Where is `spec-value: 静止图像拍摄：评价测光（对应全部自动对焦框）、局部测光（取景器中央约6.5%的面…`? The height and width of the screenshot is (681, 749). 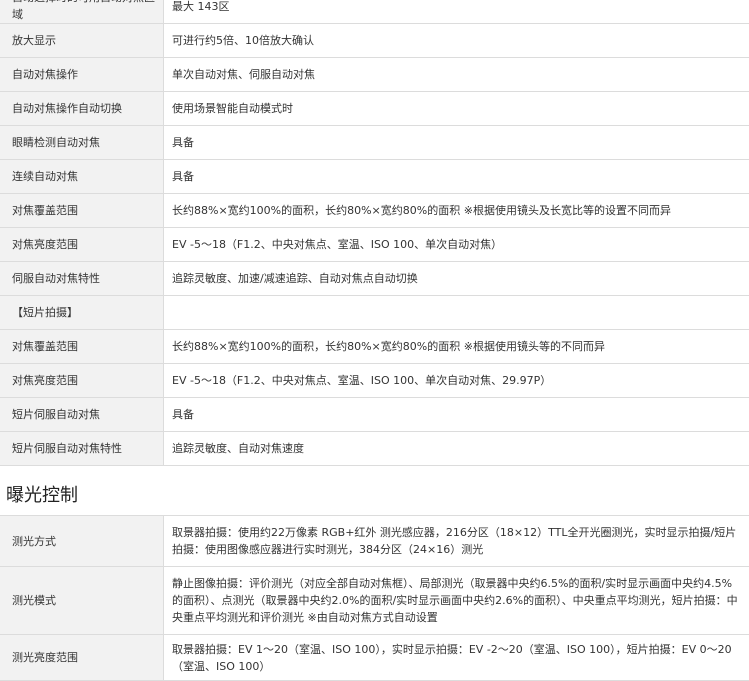
spec-value: 静止图像拍摄：评价测光（对应全部自动对焦框）、局部测光（取景器中央约6.5%的面… is located at coordinates (456, 601).